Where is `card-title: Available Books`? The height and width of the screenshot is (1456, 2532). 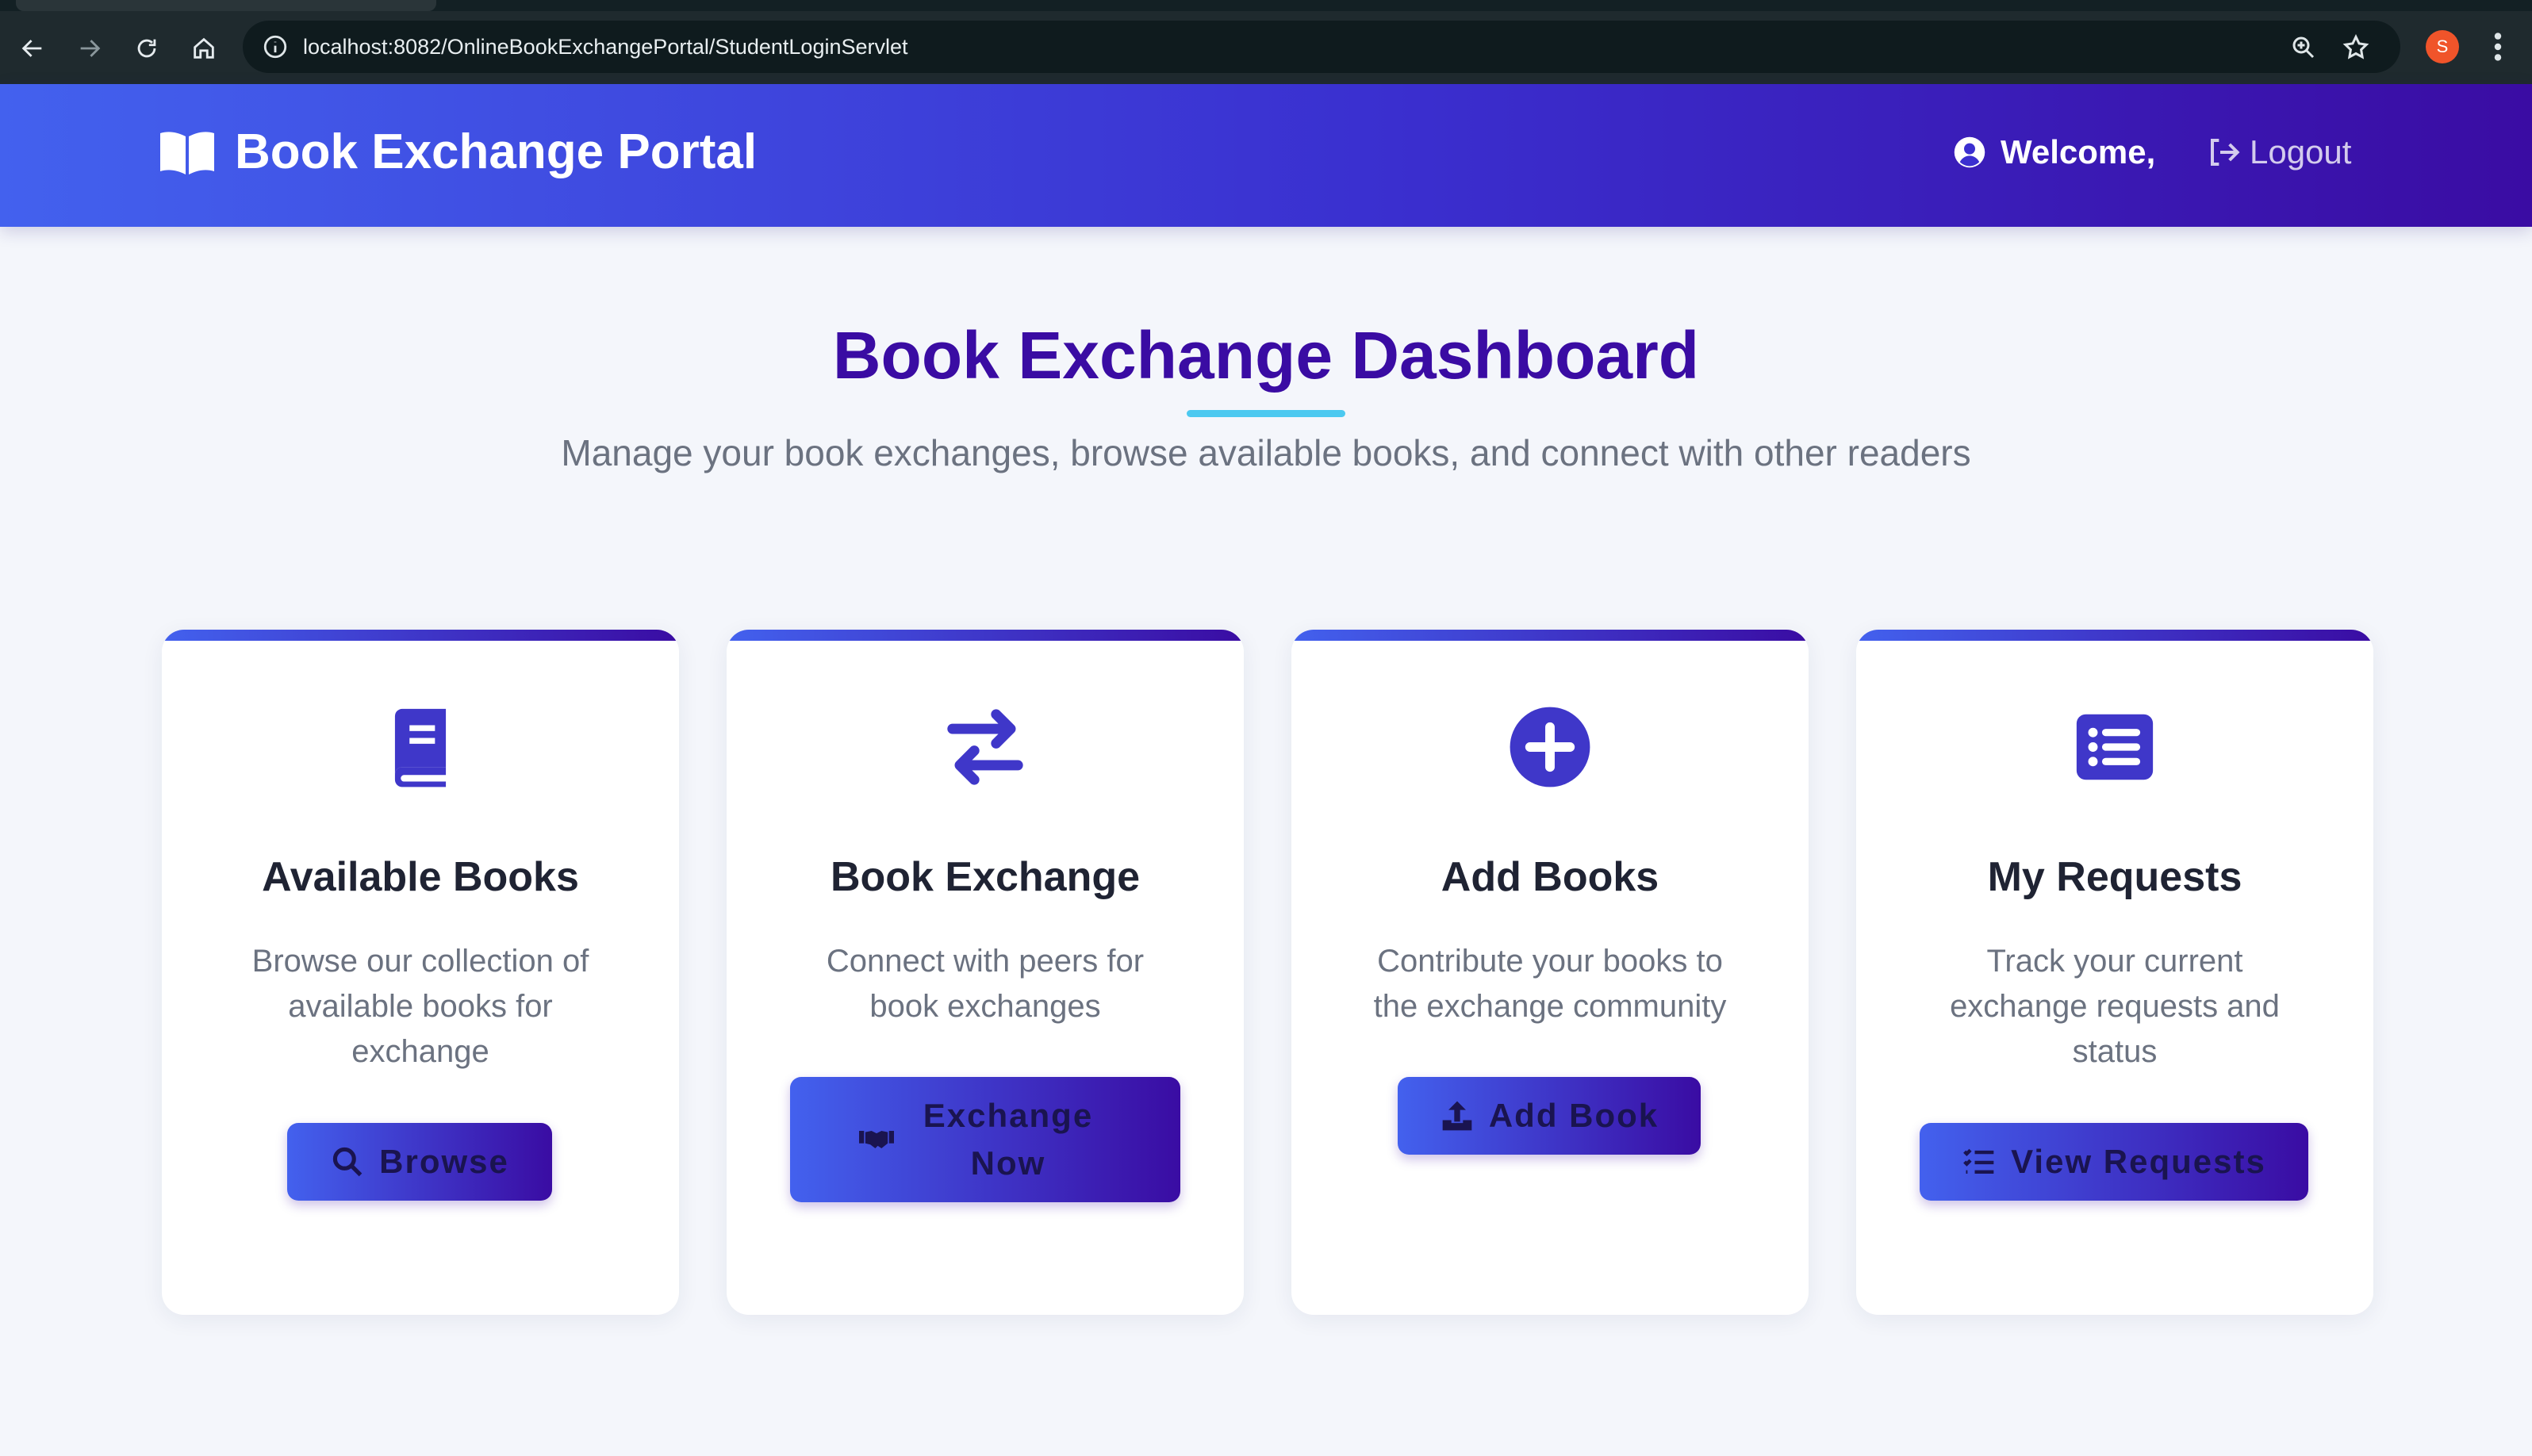 card-title: Available Books is located at coordinates (420, 877).